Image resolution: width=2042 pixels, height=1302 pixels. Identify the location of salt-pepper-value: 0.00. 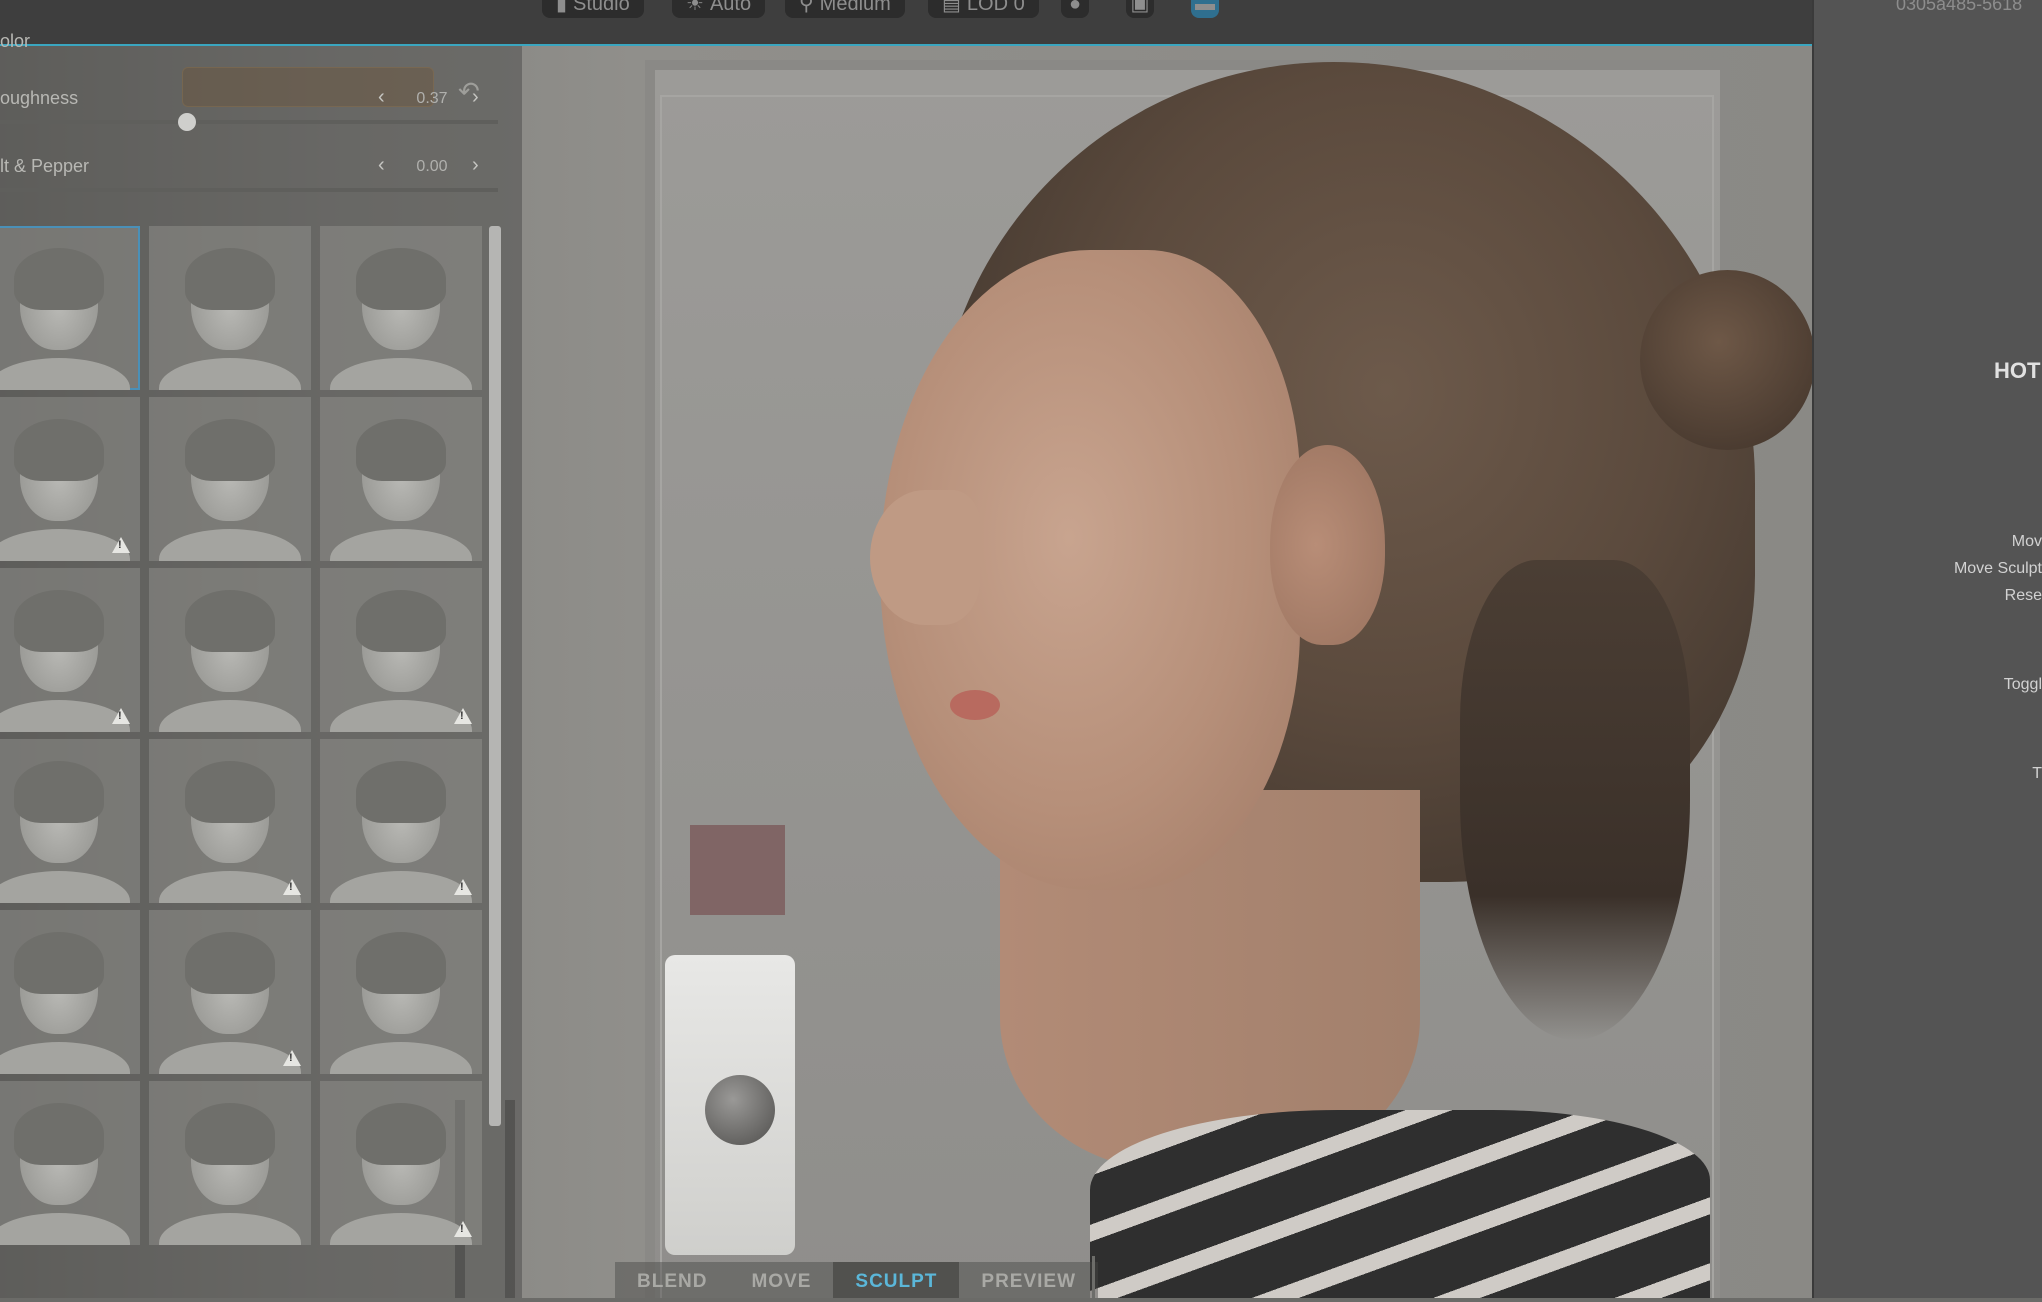
(432, 166).